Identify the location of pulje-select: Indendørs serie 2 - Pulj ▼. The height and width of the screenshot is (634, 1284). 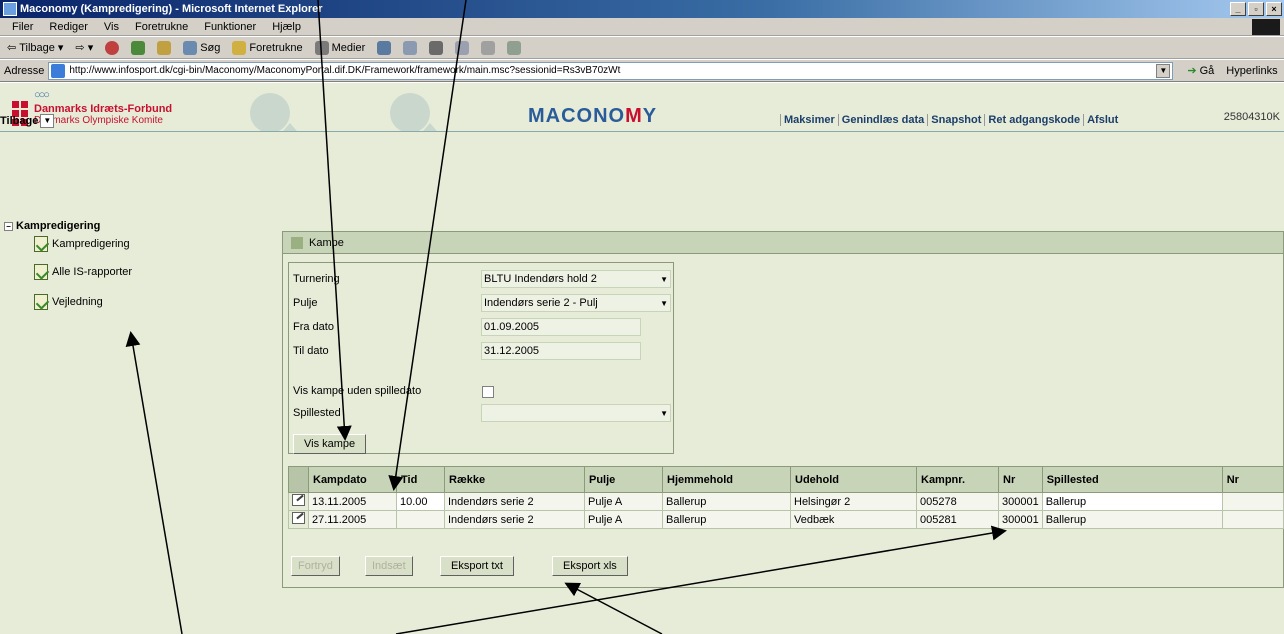
(576, 303).